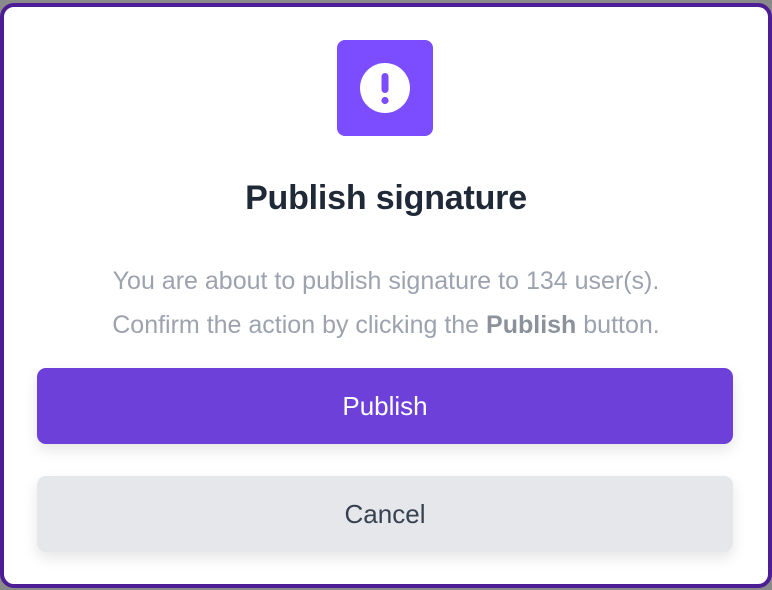  Describe the element at coordinates (386, 198) in the screenshot. I see `dialog-title: Publish signature` at that location.